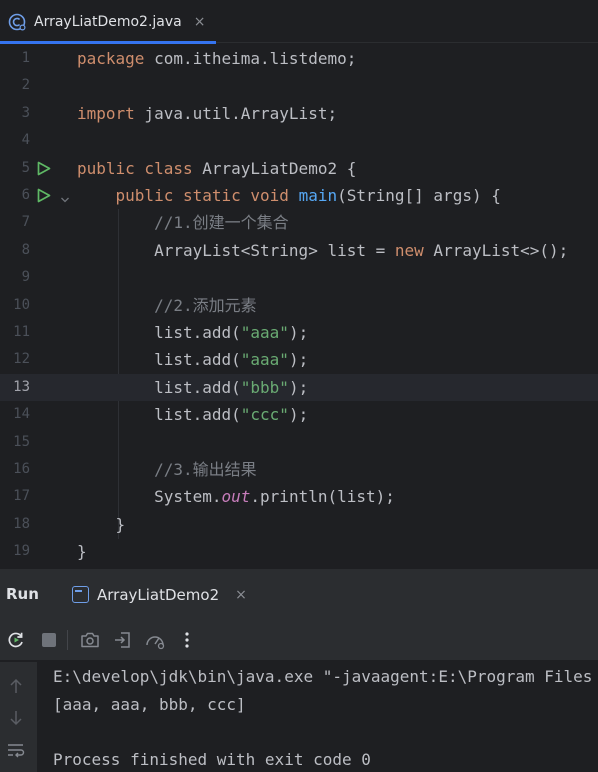  What do you see at coordinates (205, 469) in the screenshot?
I see `code-text: //3.输出结果` at bounding box center [205, 469].